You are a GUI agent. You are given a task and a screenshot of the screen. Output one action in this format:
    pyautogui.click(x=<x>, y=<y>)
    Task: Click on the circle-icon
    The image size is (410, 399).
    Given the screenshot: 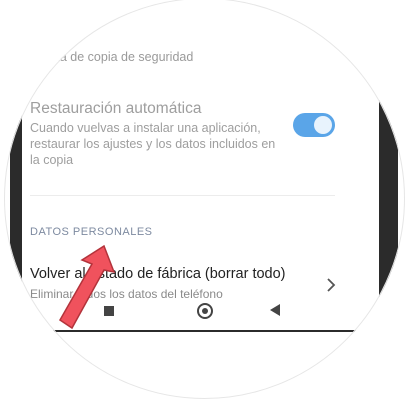 What is the action you would take?
    pyautogui.click(x=205, y=311)
    